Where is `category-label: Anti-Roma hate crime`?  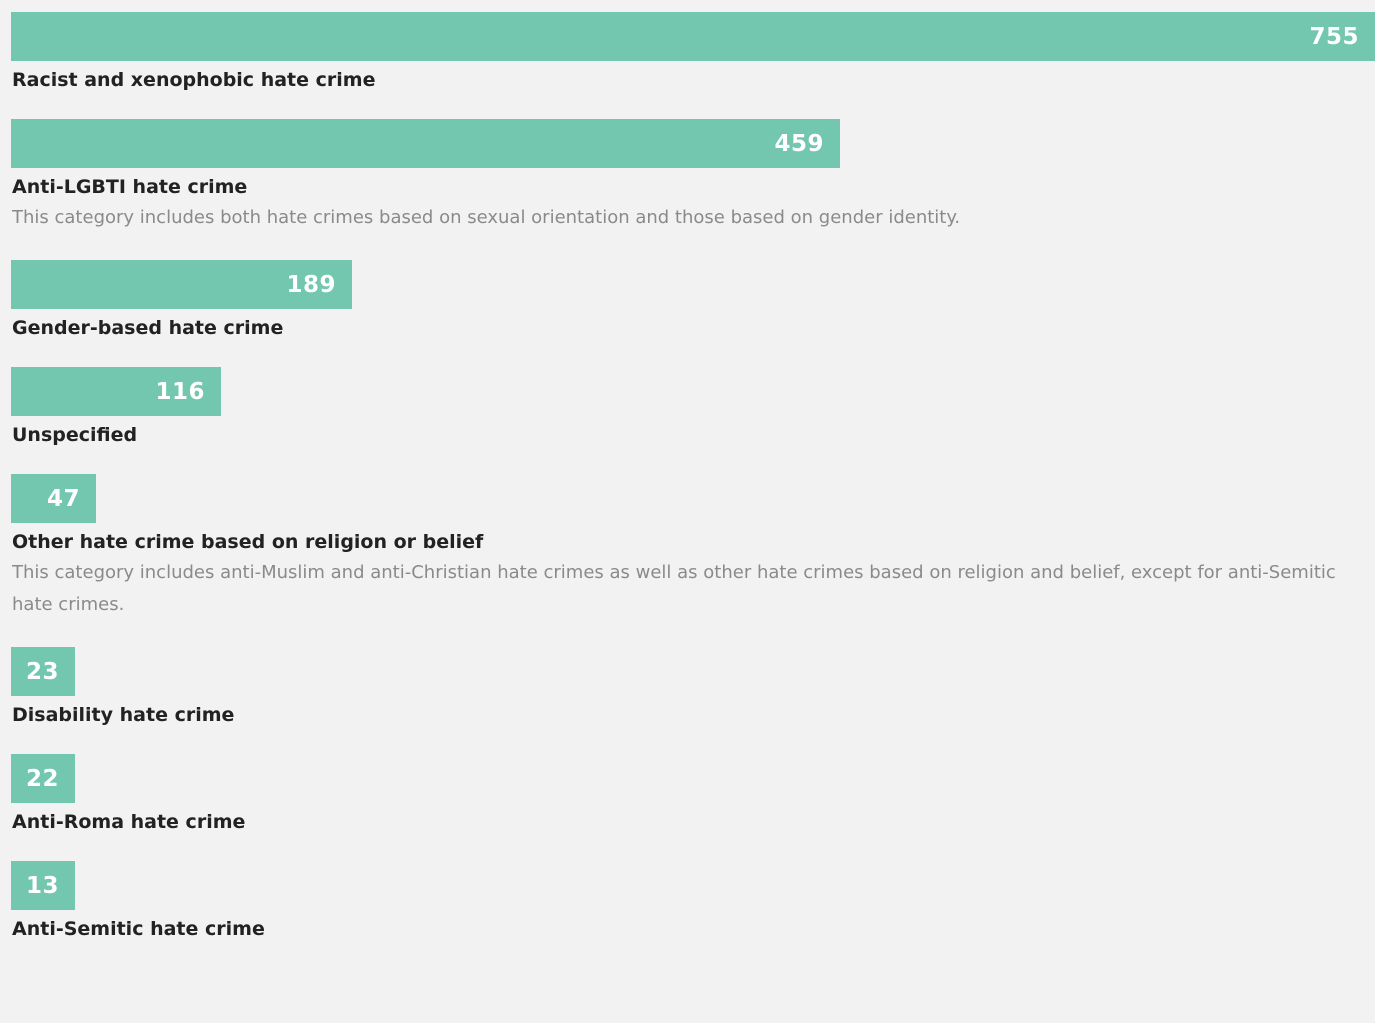
category-label: Anti-Roma hate crime is located at coordinates (129, 822).